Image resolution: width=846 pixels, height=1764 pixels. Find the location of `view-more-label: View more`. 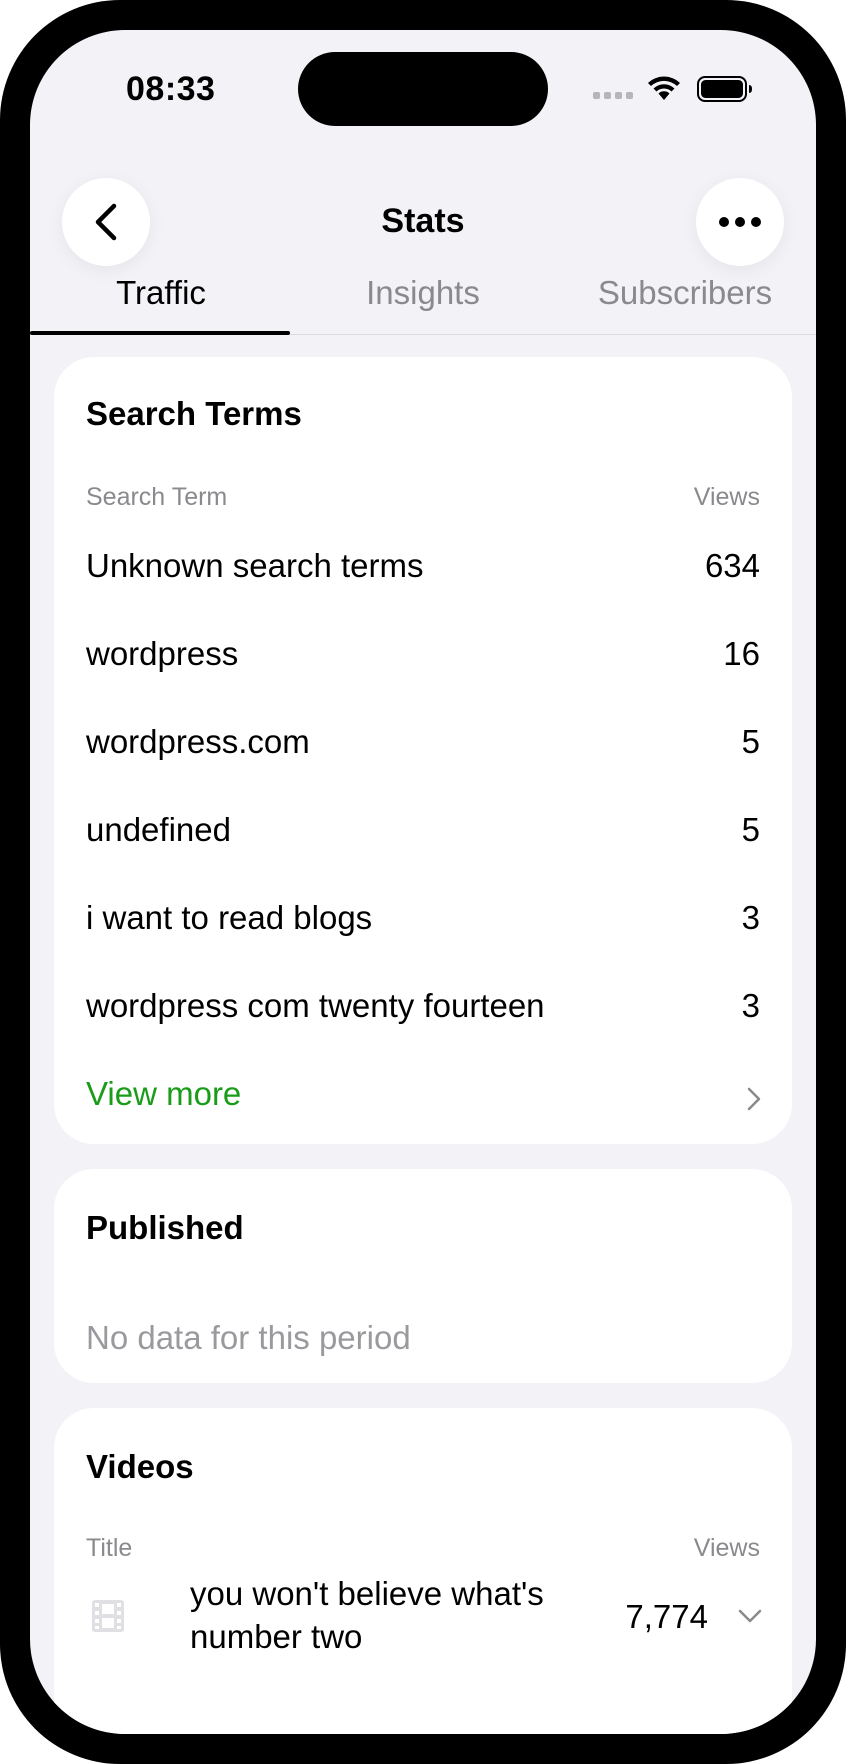

view-more-label: View more is located at coordinates (164, 1093).